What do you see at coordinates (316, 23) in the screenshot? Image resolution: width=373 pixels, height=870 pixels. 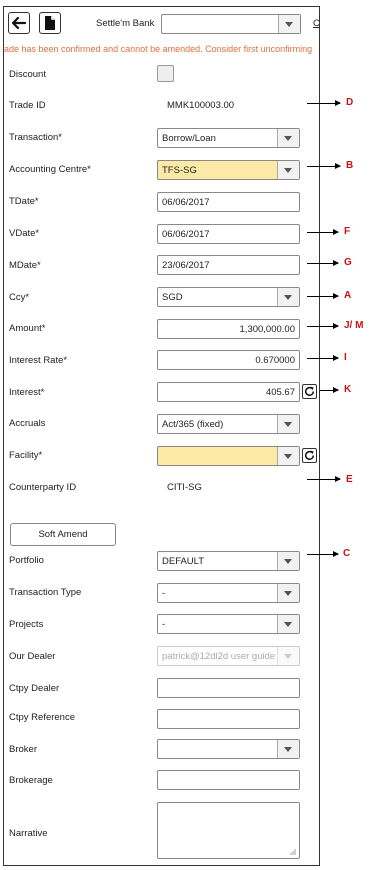 I see `truncated-link: C` at bounding box center [316, 23].